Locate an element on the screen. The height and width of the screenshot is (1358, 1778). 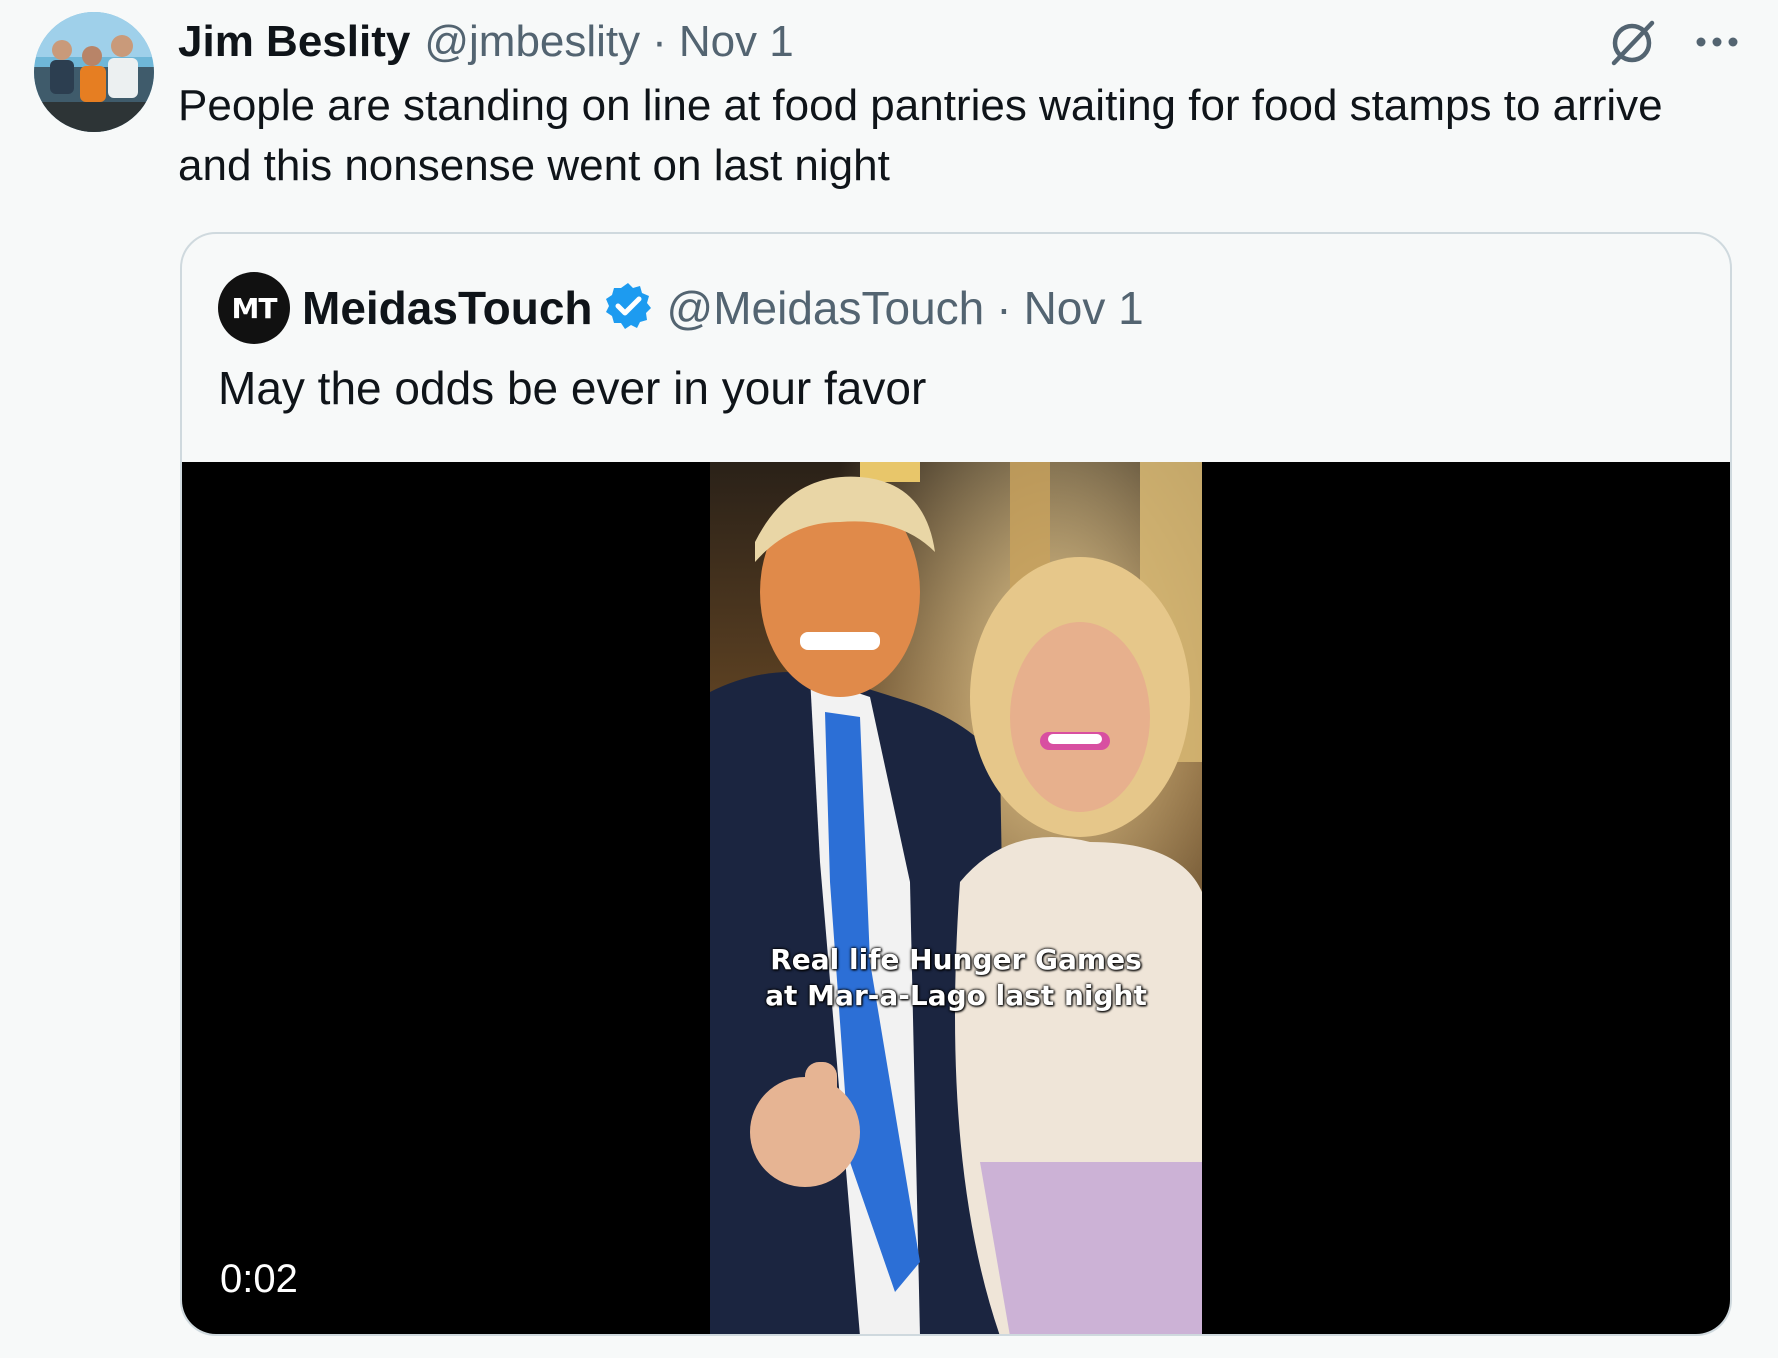
author-name: Jim Beslity is located at coordinates (294, 42).